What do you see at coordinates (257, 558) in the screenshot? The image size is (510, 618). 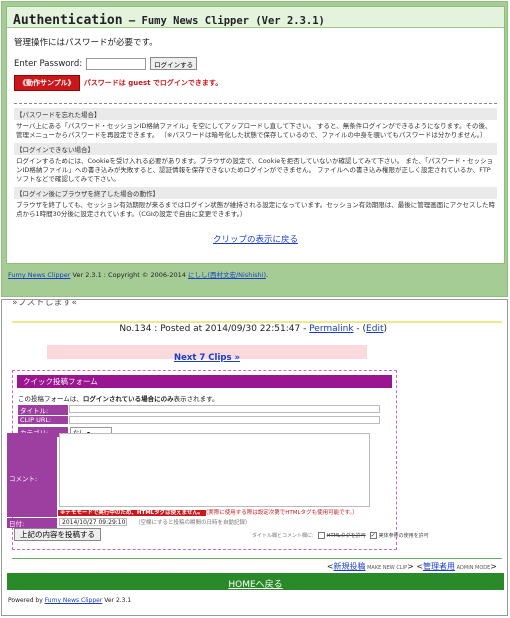 I see `green-divider` at bounding box center [257, 558].